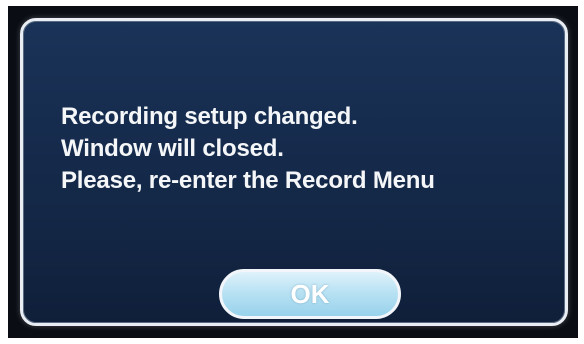 The height and width of the screenshot is (344, 584). Describe the element at coordinates (172, 148) in the screenshot. I see `message-line-window-closed: Window will closed.` at that location.